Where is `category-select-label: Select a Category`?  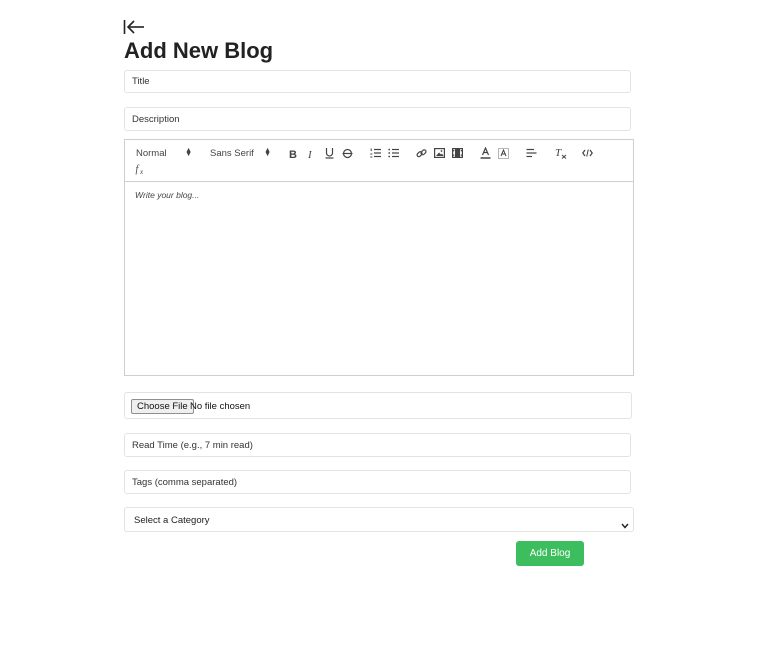 category-select-label: Select a Category is located at coordinates (172, 520).